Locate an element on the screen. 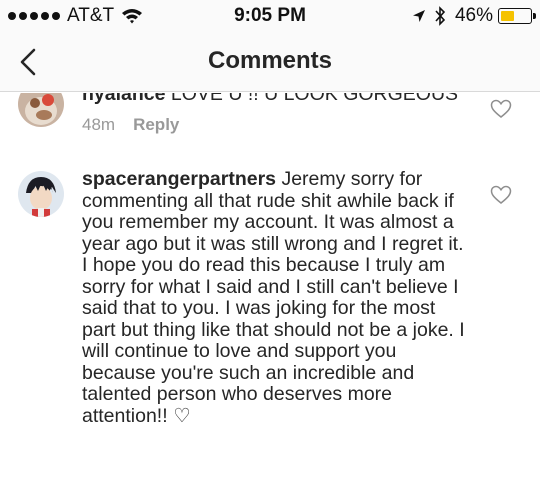 The height and width of the screenshot is (479, 540). comment-message: LOVE U !! U LOOK GORGEOUS is located at coordinates (314, 99).